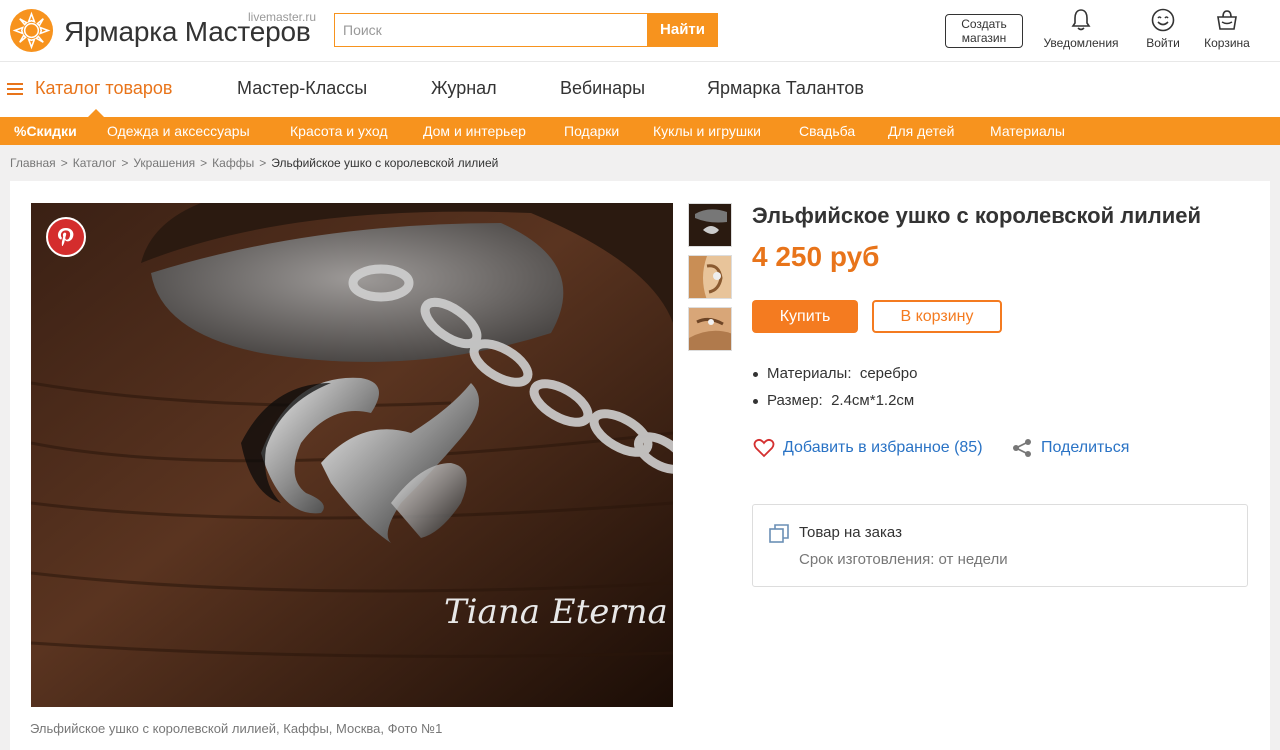  What do you see at coordinates (785, 88) in the screenshot?
I see `nav-talents: Ярмарка Талантов` at bounding box center [785, 88].